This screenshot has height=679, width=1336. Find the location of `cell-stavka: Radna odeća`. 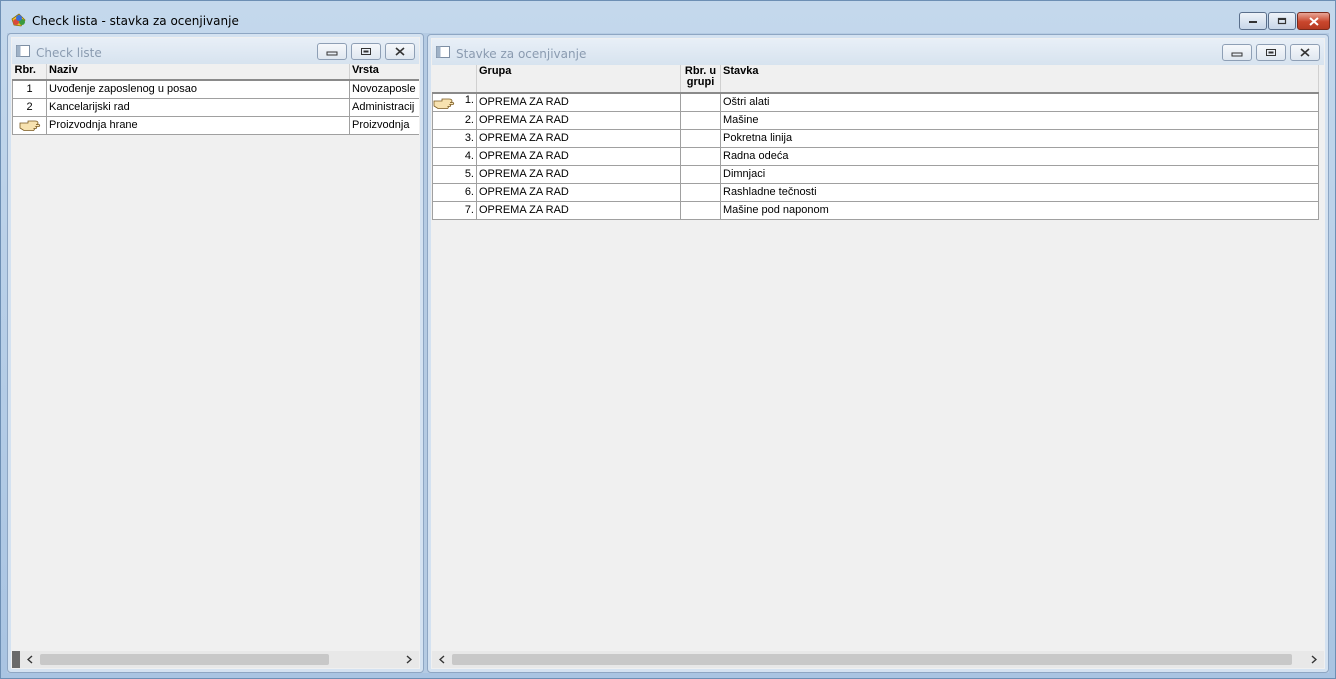

cell-stavka: Radna odeća is located at coordinates (1019, 156).